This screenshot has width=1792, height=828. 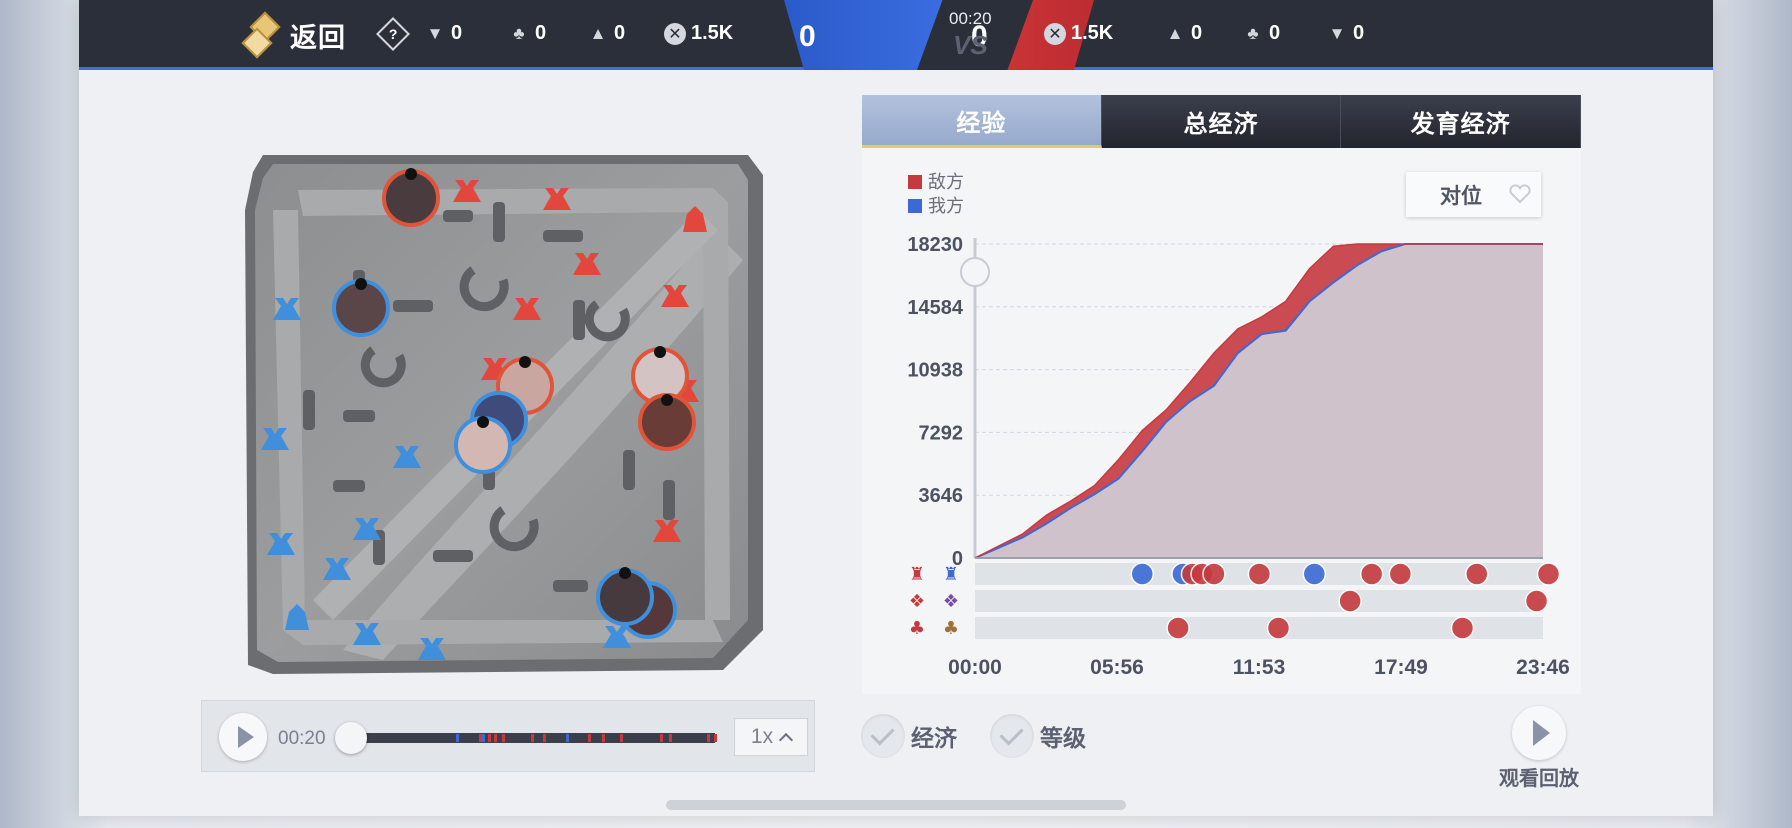 I want to click on help-button: ?, so click(x=395, y=34).